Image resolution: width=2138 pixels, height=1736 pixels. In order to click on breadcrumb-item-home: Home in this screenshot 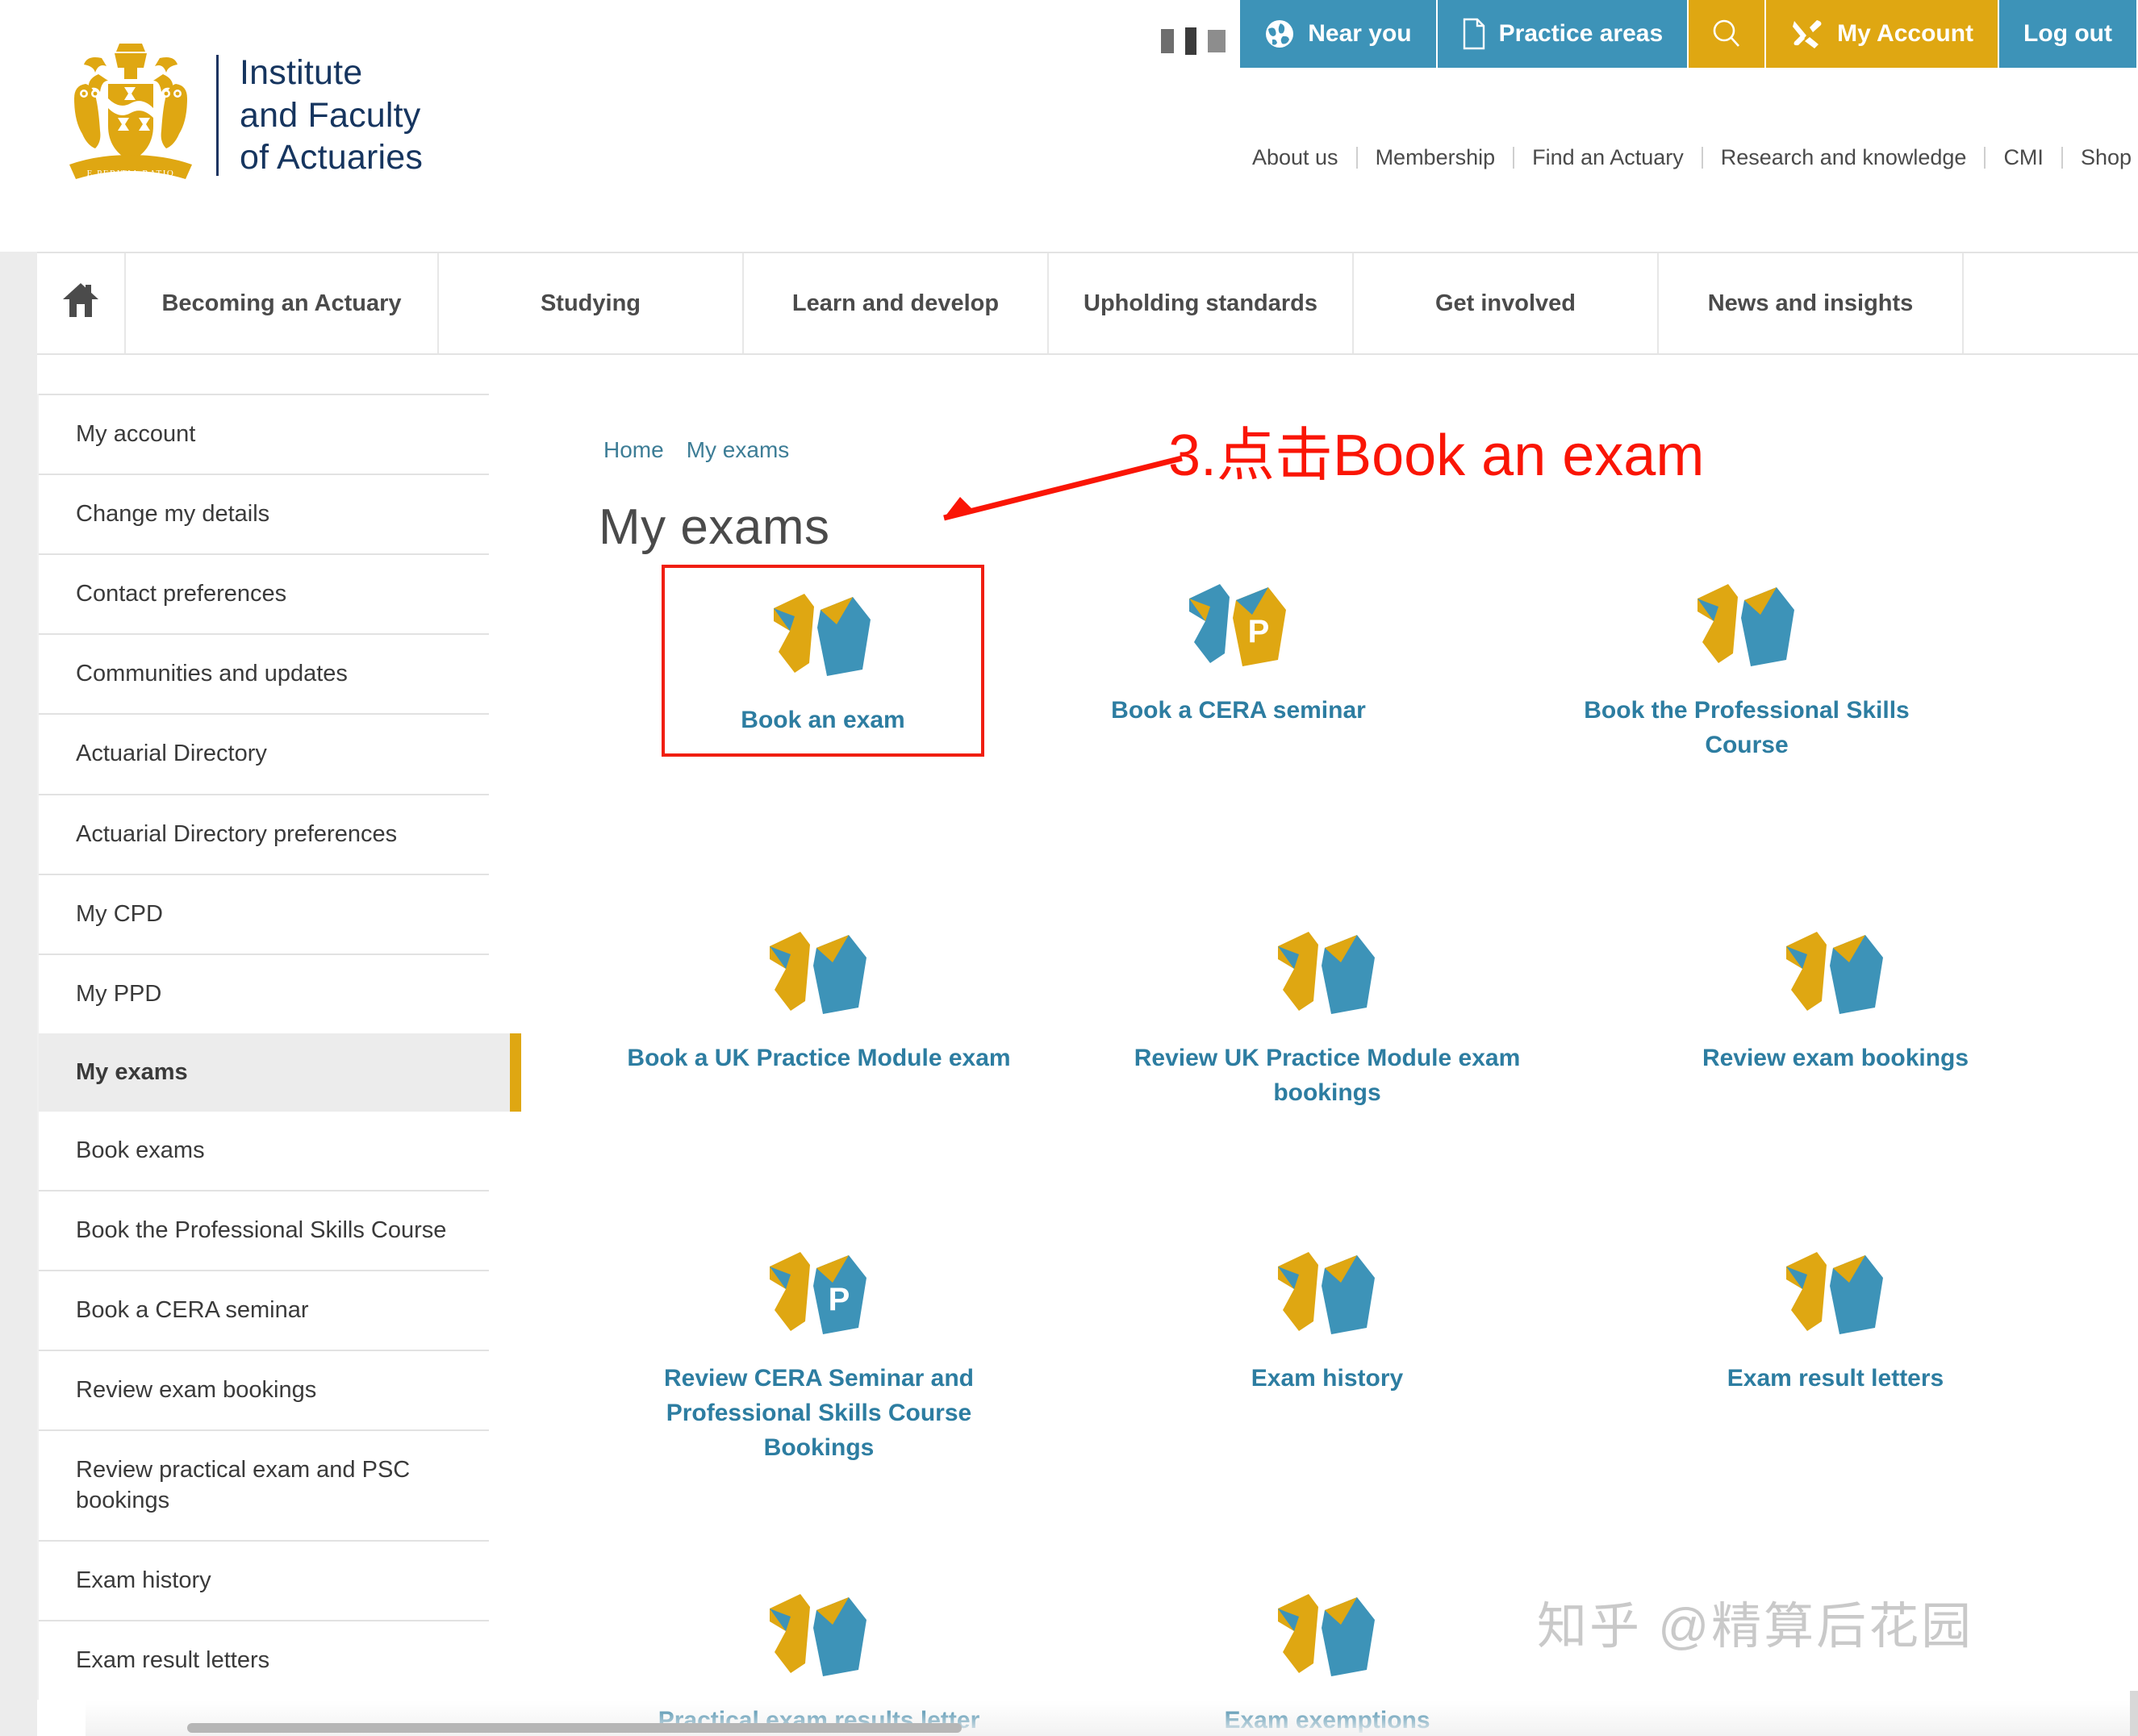, I will do `click(633, 450)`.